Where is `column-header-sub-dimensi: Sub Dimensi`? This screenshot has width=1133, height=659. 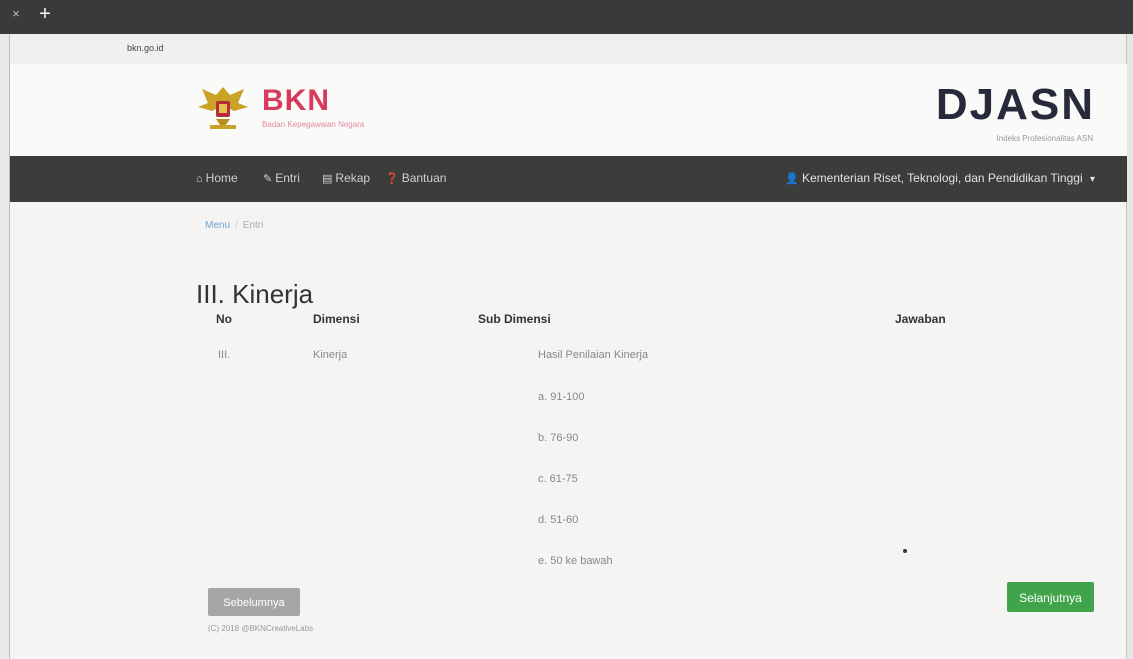 column-header-sub-dimensi: Sub Dimensi is located at coordinates (514, 319).